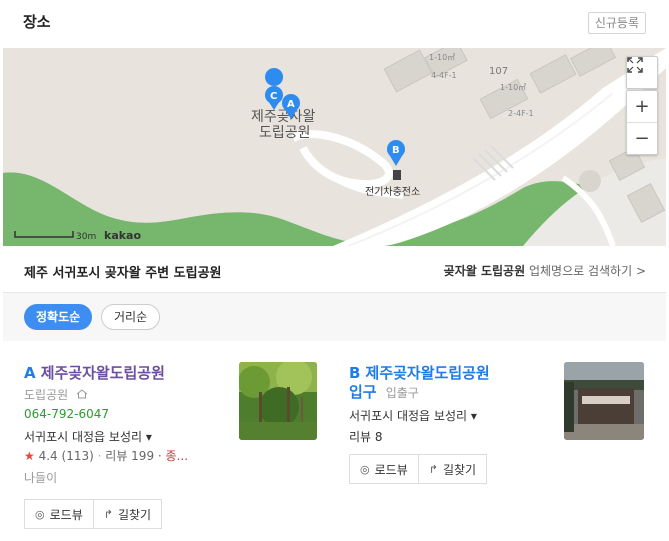 The height and width of the screenshot is (541, 669). What do you see at coordinates (642, 106) in the screenshot?
I see `zoom-in-icon: +` at bounding box center [642, 106].